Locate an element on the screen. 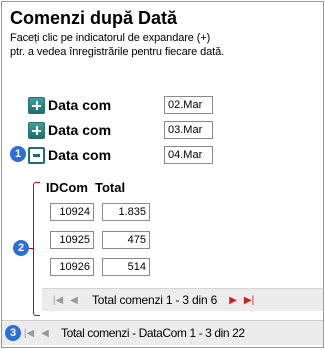 This screenshot has width=325, height=349. column-header-total: Total is located at coordinates (110, 187).